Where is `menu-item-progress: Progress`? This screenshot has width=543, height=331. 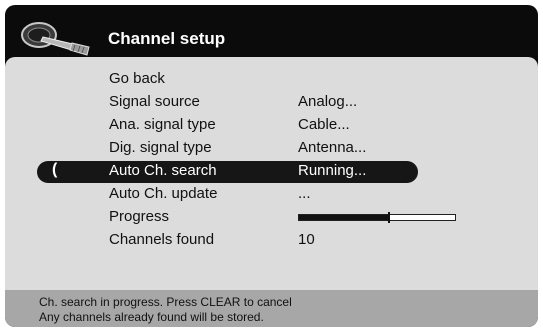
menu-item-progress: Progress is located at coordinates (271, 218).